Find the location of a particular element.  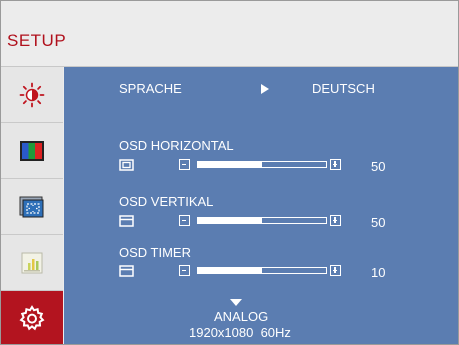

osd-vertical-icon is located at coordinates (126, 221).